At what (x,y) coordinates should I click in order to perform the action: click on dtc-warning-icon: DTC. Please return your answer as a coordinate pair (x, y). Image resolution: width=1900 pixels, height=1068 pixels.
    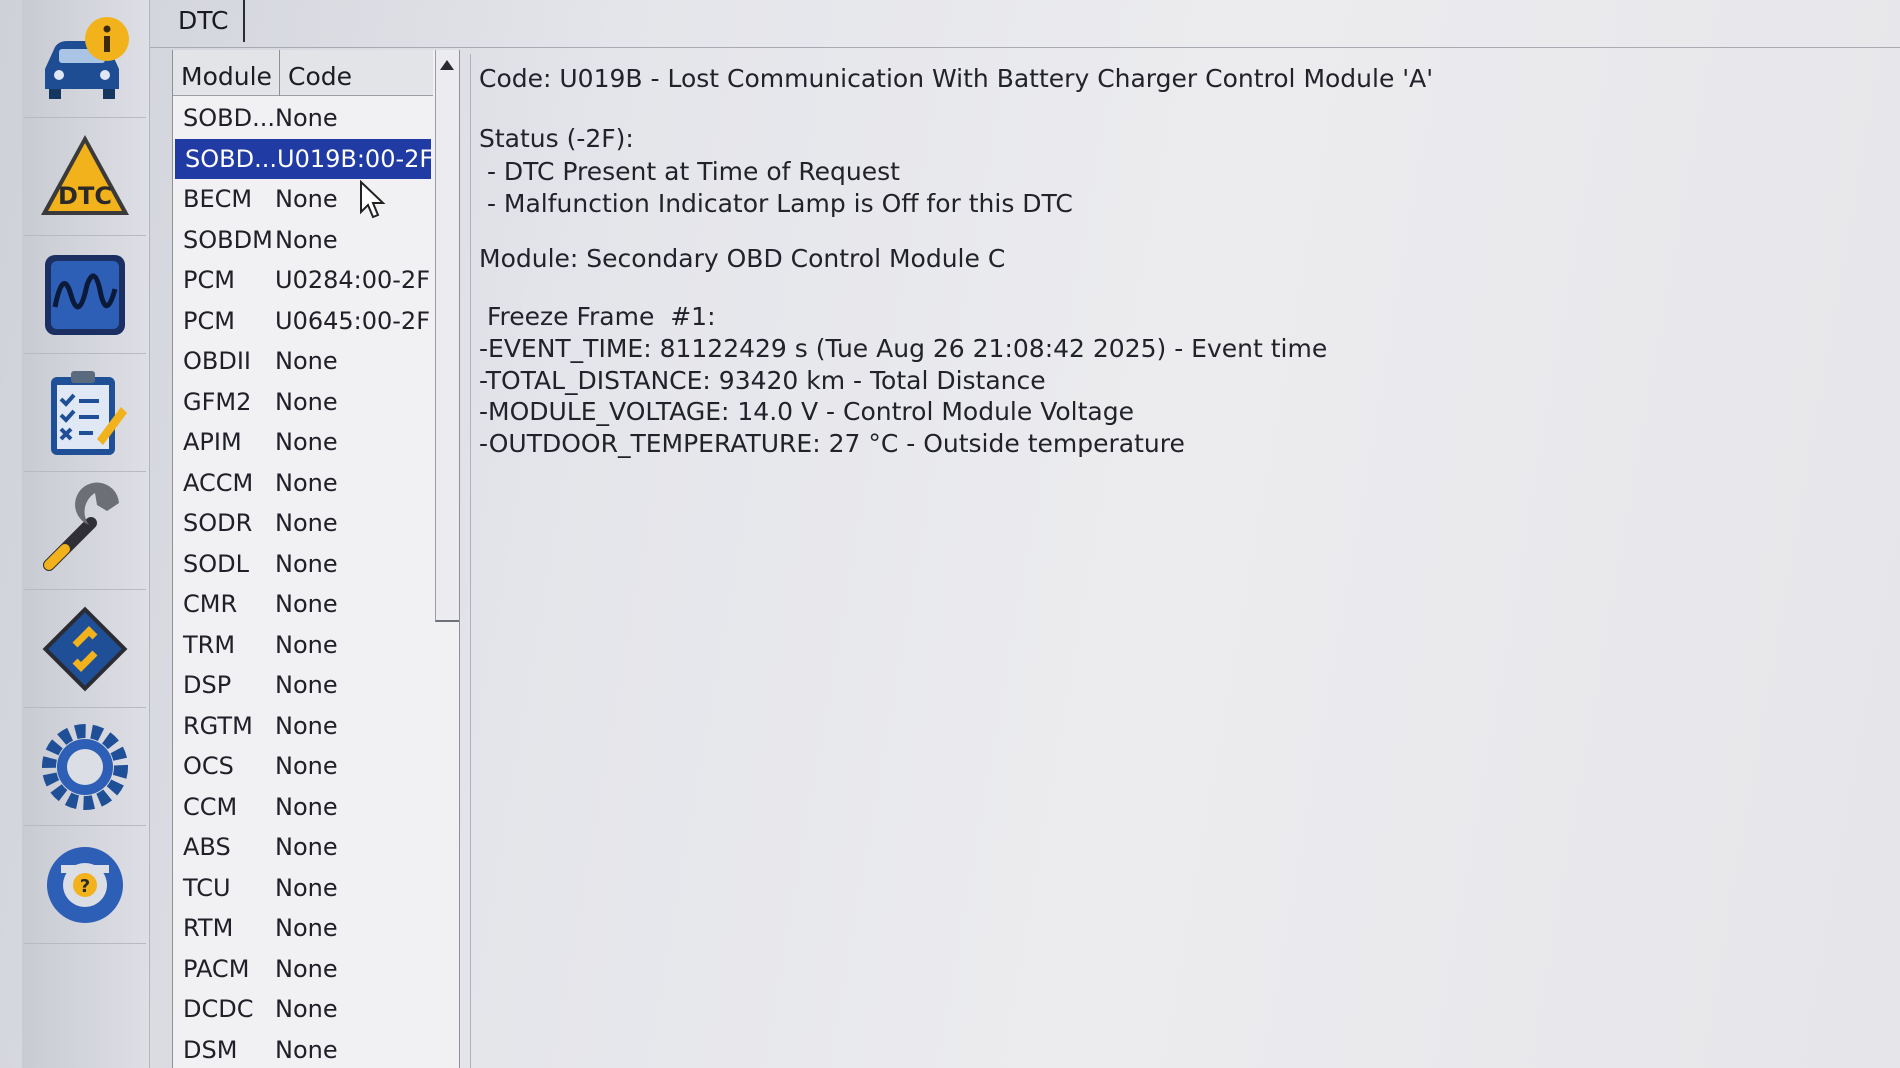
    Looking at the image, I should click on (85, 174).